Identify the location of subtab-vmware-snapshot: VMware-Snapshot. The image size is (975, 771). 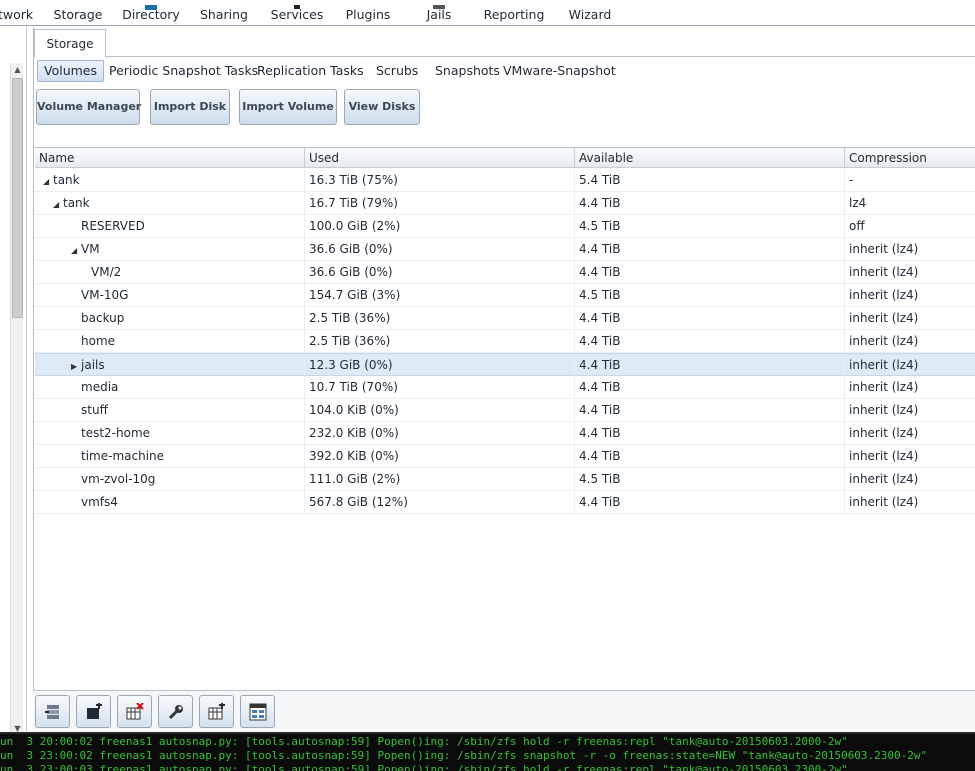
(559, 71).